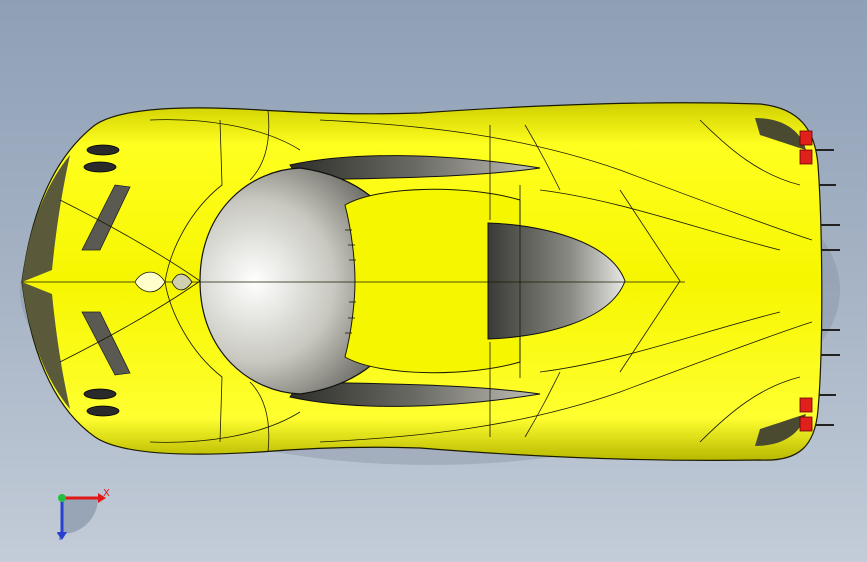 The height and width of the screenshot is (562, 867). I want to click on origin-marker, so click(62, 498).